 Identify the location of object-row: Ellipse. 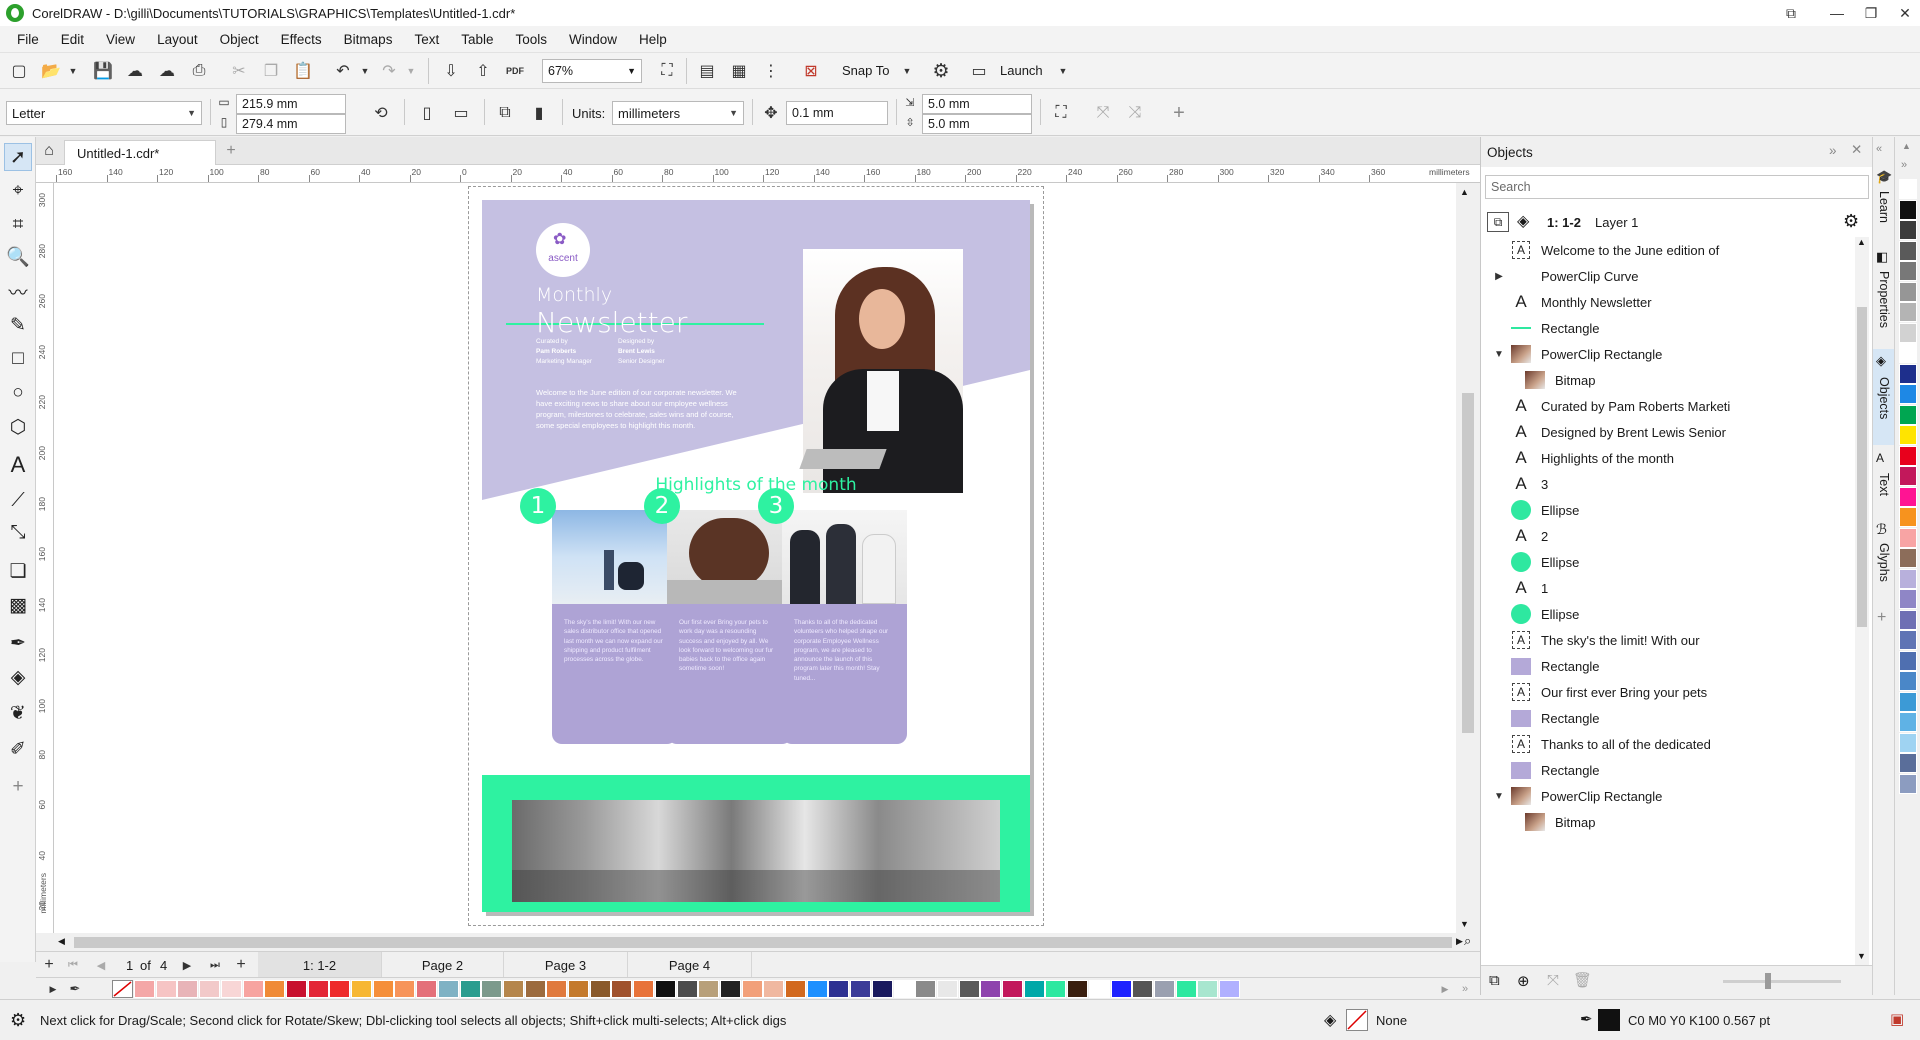
(1667, 614).